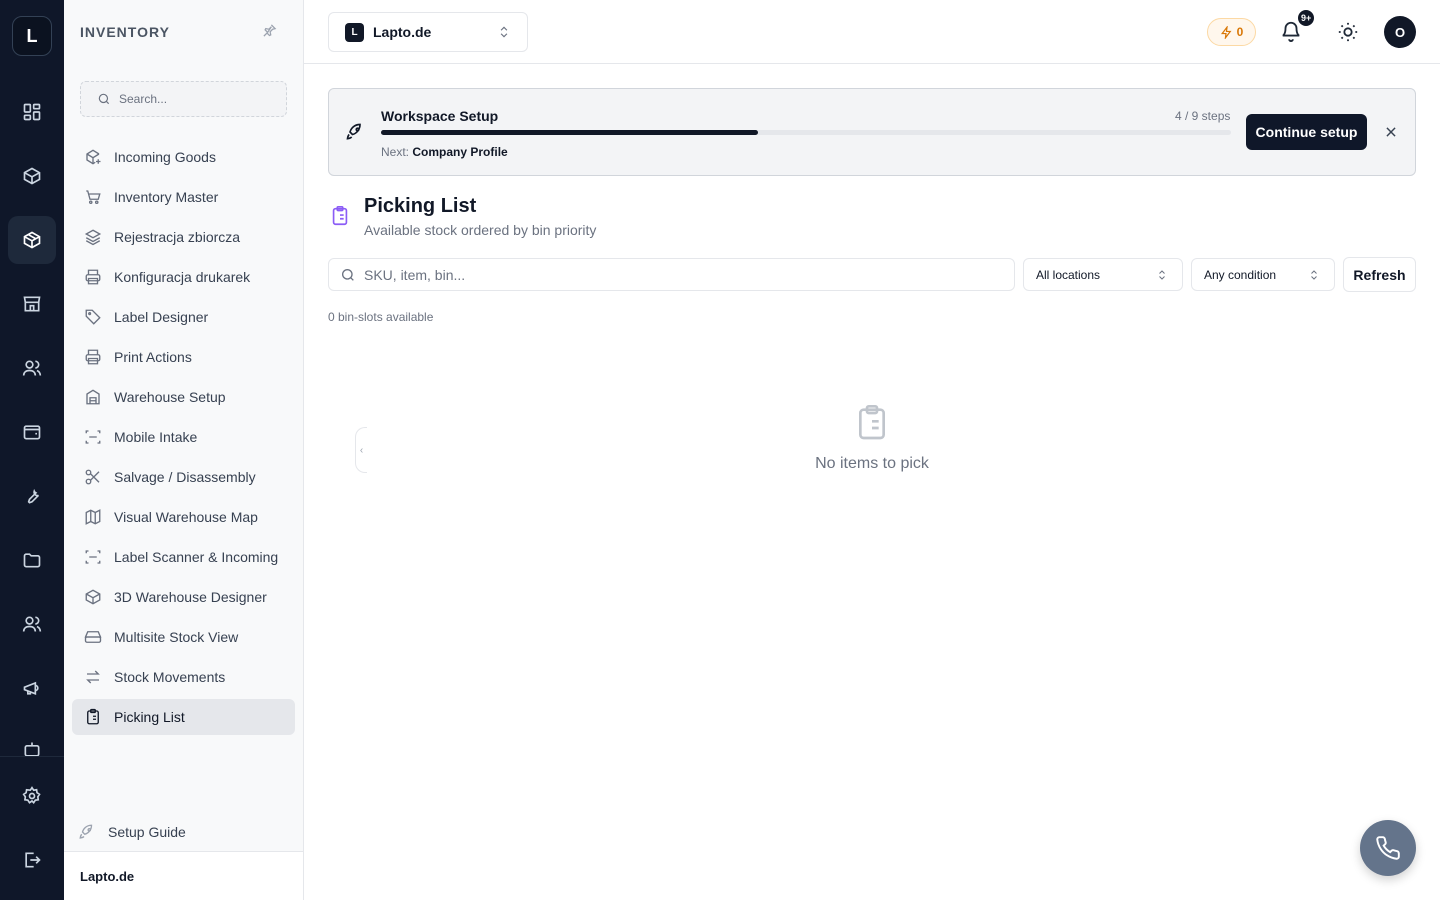  Describe the element at coordinates (872, 463) in the screenshot. I see `empty-state-message: No items to pick` at that location.